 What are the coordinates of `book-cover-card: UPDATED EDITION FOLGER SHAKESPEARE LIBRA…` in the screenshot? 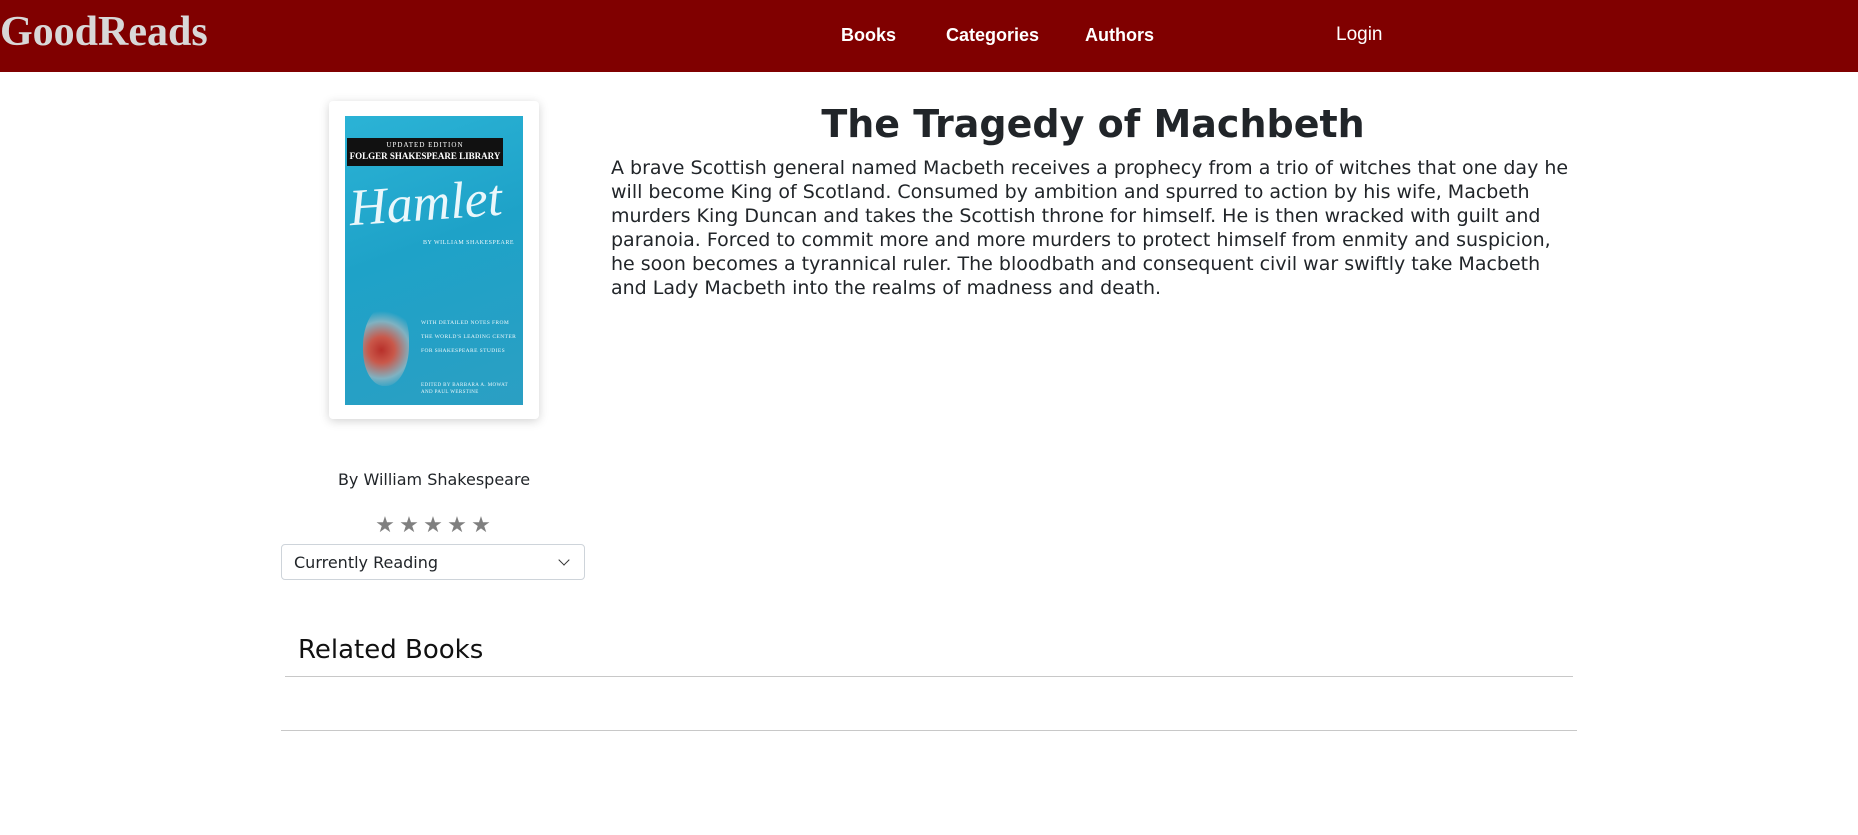 It's located at (434, 260).